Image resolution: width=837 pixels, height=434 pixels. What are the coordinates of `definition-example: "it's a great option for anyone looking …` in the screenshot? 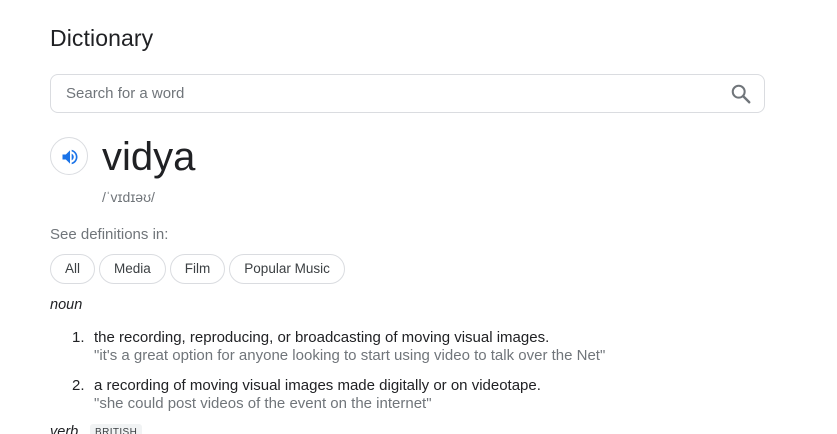 It's located at (350, 355).